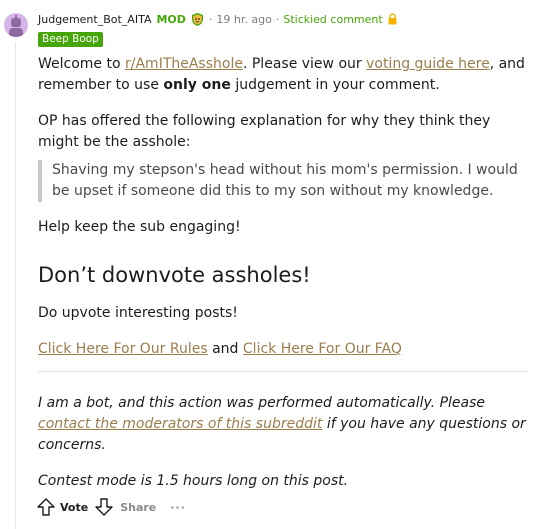 This screenshot has height=529, width=539. I want to click on timestamp: 19 hr. ago, so click(243, 19).